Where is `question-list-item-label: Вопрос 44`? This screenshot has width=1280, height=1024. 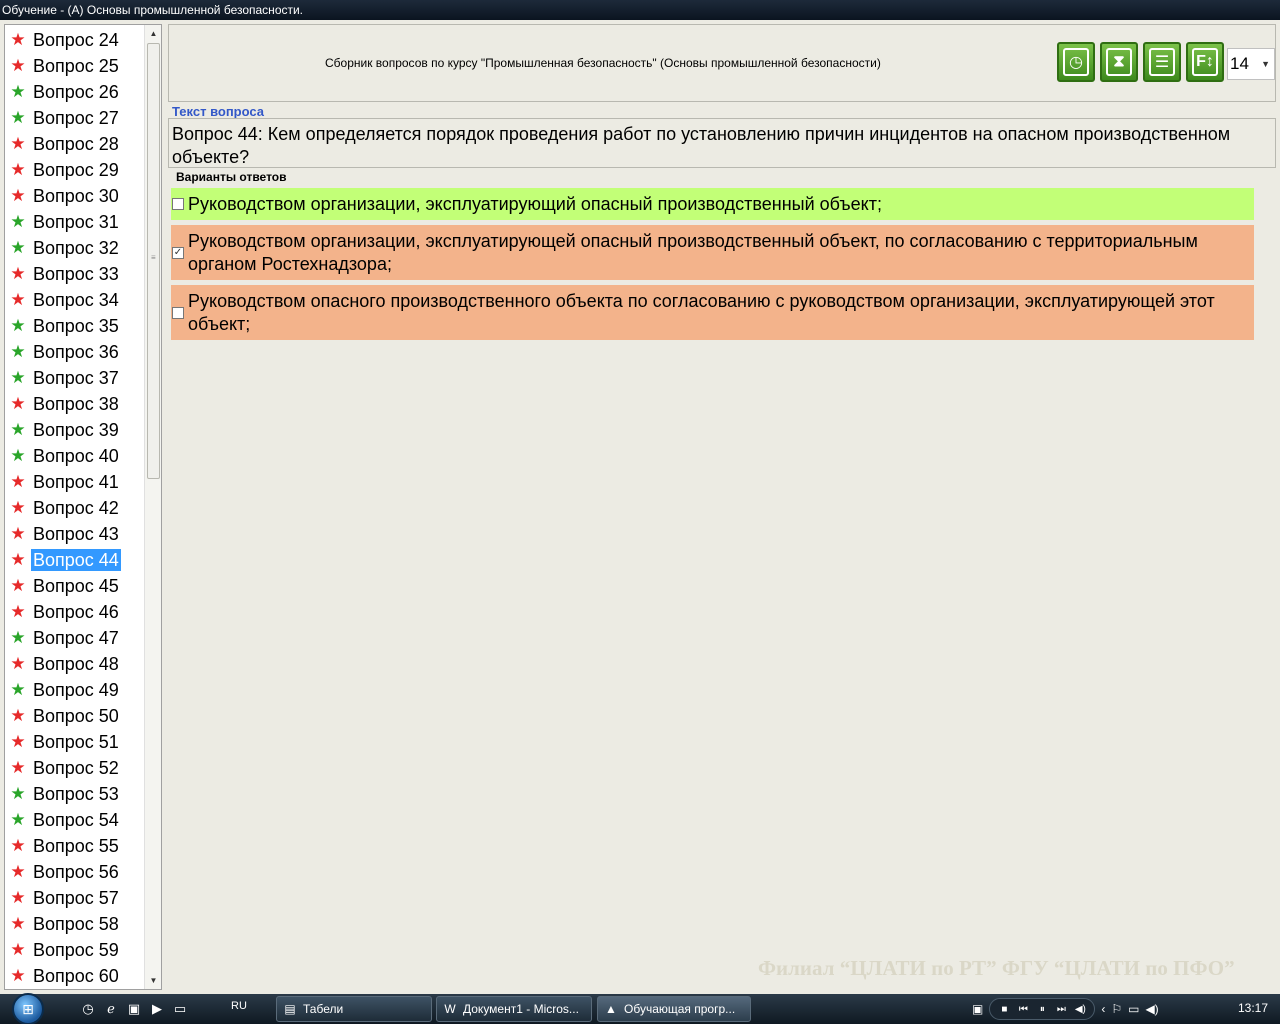
question-list-item-label: Вопрос 44 is located at coordinates (76, 560).